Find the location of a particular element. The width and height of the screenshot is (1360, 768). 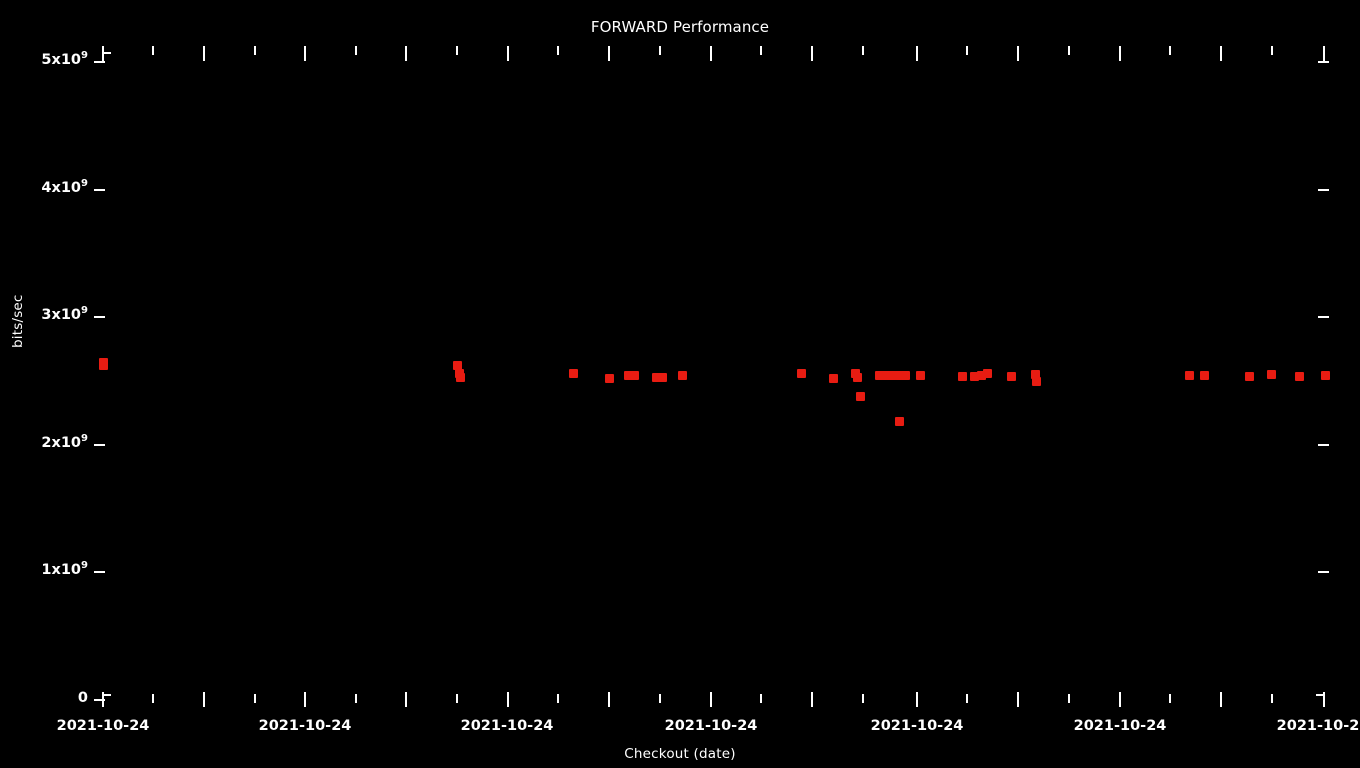

chart-title: FORWARD Performance is located at coordinates (680, 27).